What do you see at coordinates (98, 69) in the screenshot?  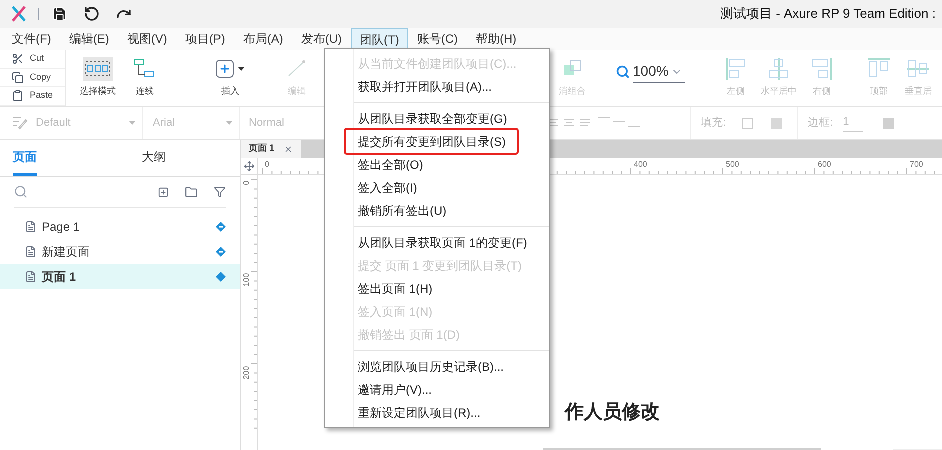 I see `selection-icon` at bounding box center [98, 69].